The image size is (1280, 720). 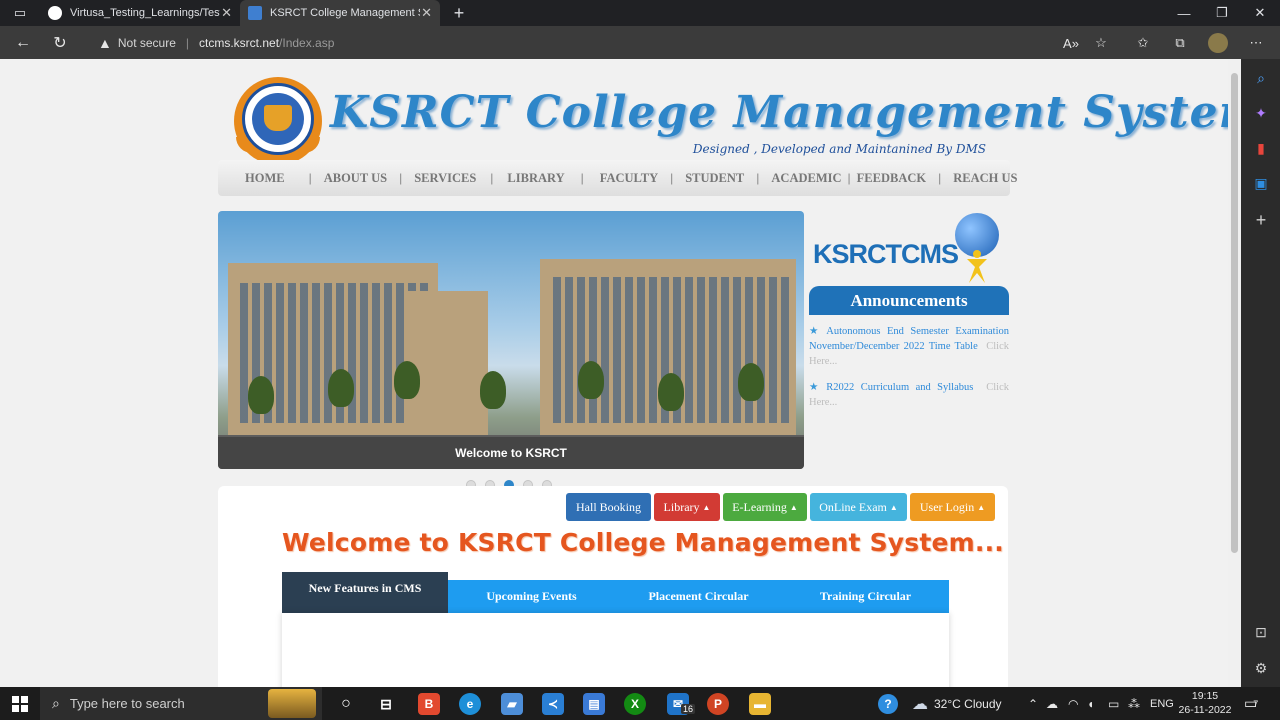 What do you see at coordinates (635, 704) in the screenshot?
I see `xbox-icon: X` at bounding box center [635, 704].